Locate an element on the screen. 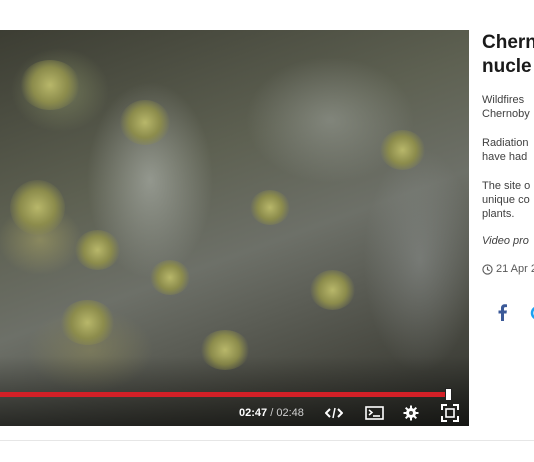 Image resolution: width=534 pixels, height=462 pixels. fullscreen-icon is located at coordinates (450, 413).